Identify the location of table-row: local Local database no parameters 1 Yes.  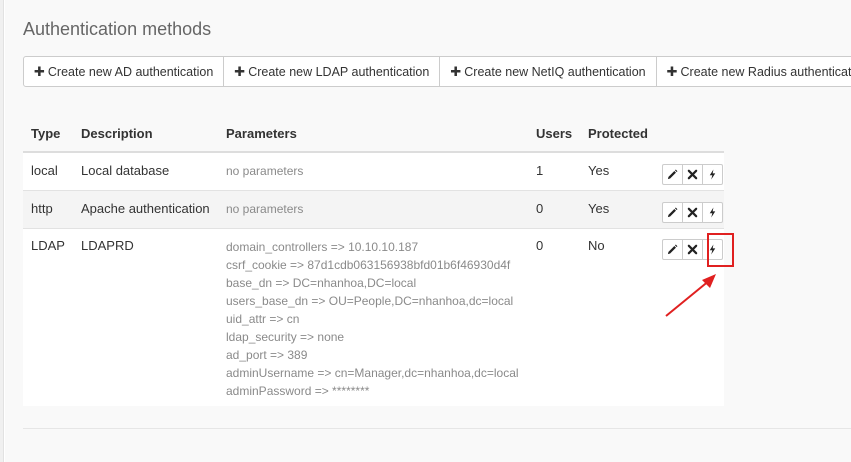
(373, 170).